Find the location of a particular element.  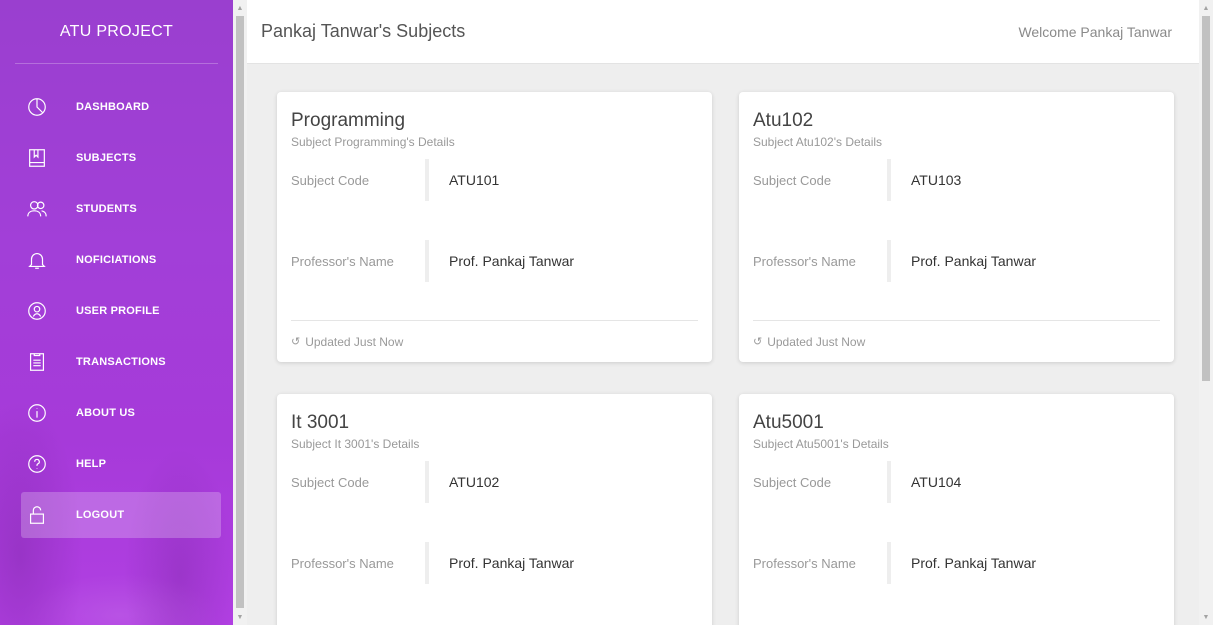

card-title: Atu5001 is located at coordinates (788, 422).